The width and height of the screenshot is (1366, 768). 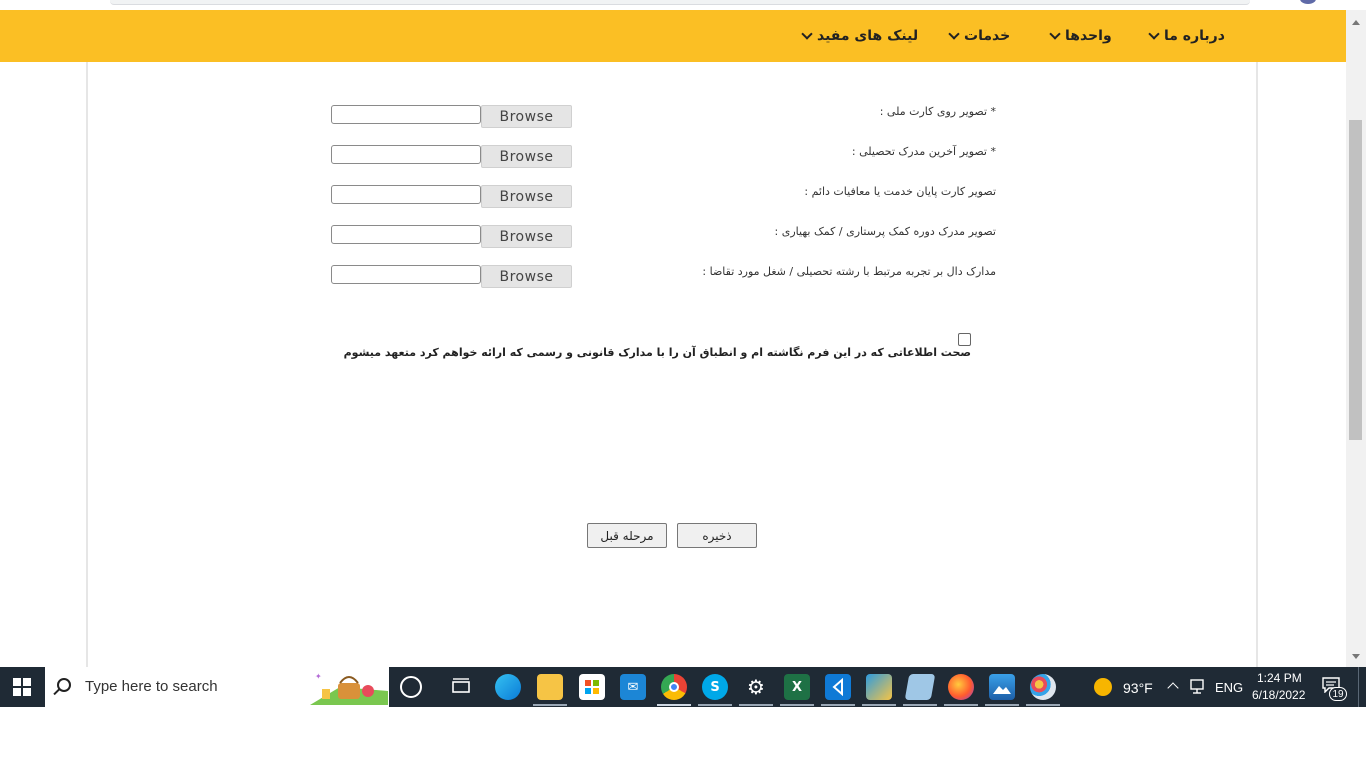 I want to click on picnic-illustration-icon: ✦, so click(x=349, y=688).